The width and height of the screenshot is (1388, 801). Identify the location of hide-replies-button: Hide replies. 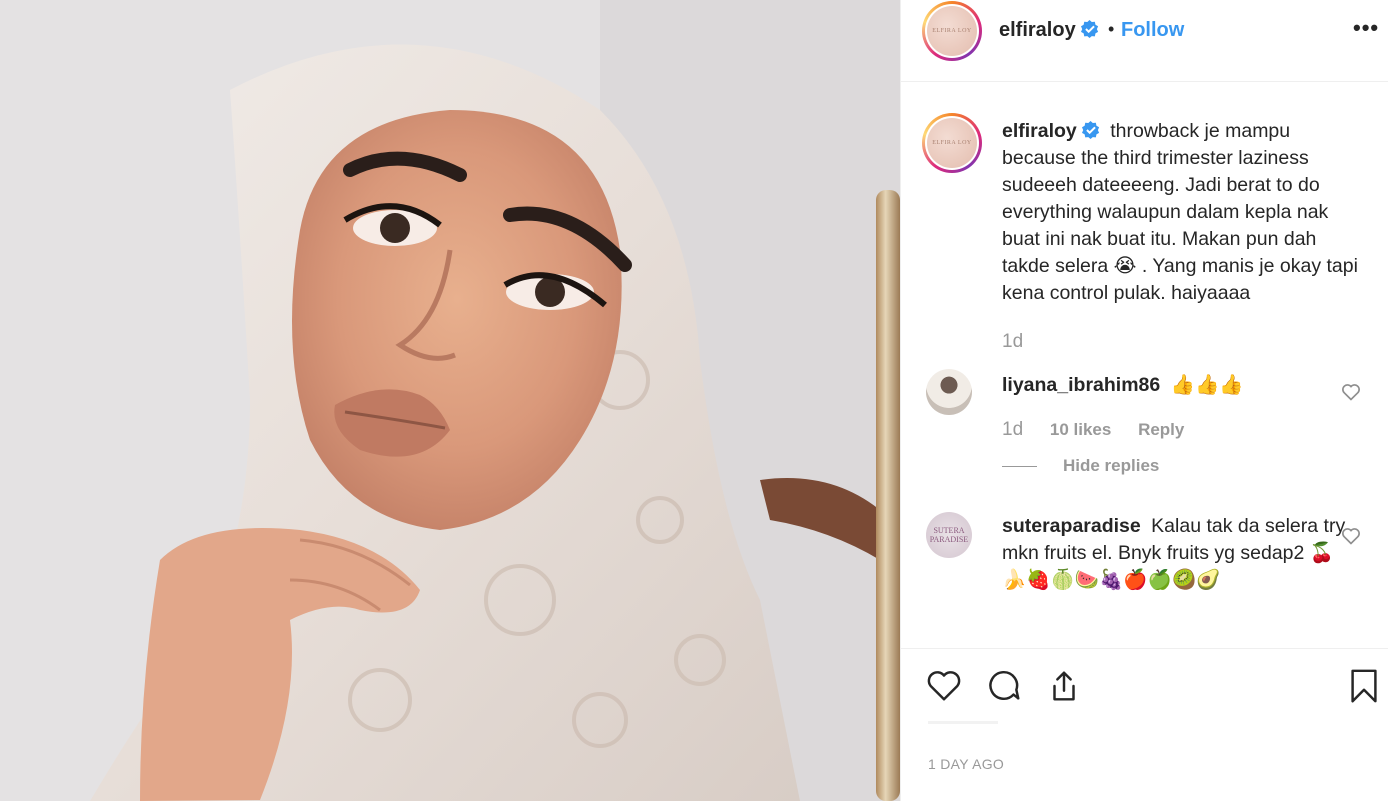
(1080, 466).